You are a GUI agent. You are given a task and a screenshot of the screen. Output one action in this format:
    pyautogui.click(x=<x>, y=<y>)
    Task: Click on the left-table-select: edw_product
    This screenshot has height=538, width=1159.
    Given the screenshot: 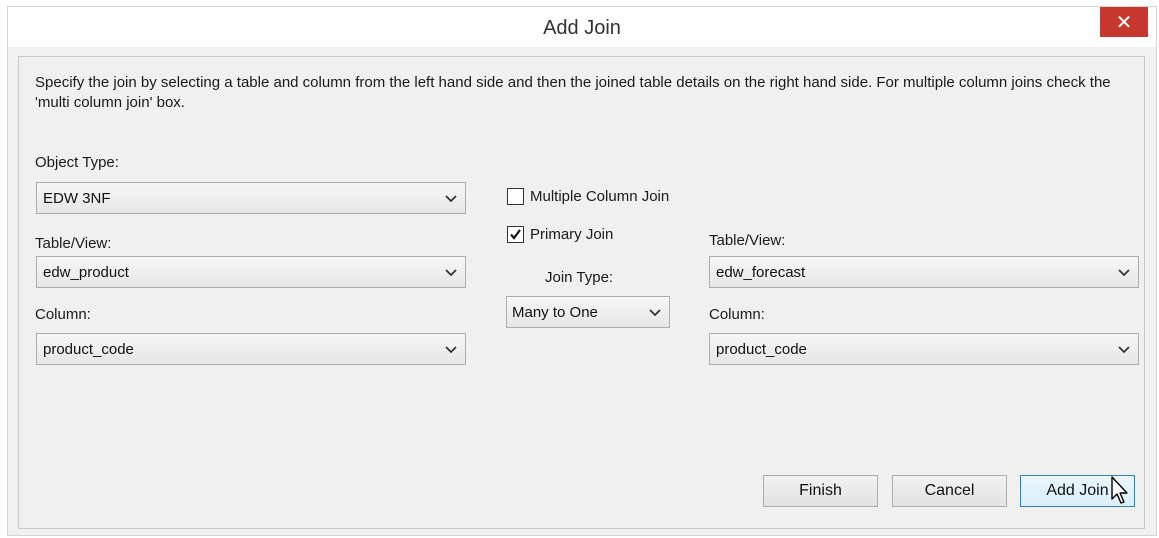 What is the action you would take?
    pyautogui.click(x=251, y=272)
    